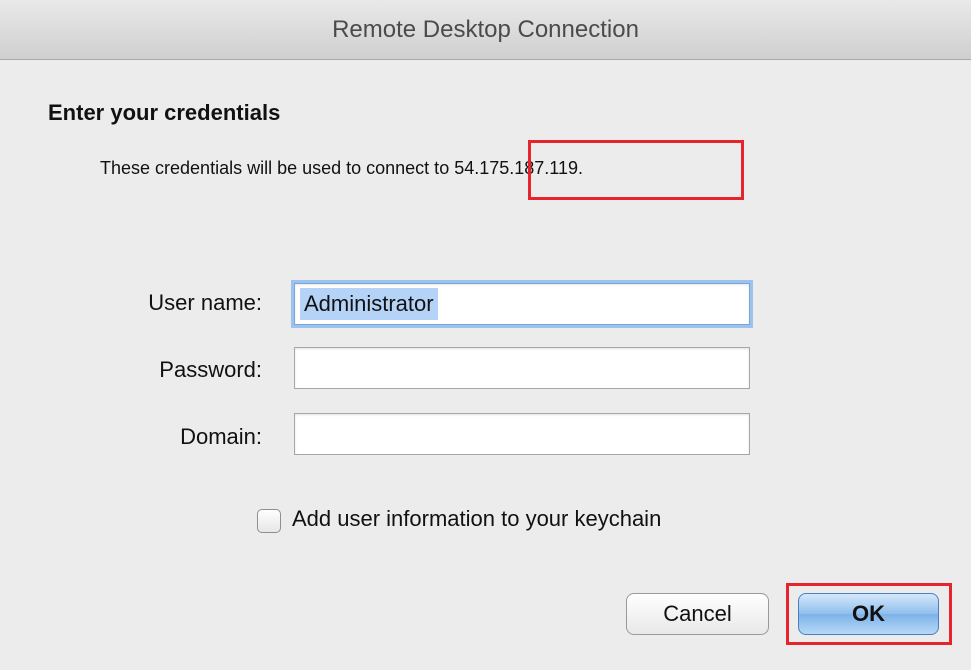 This screenshot has height=670, width=971. Describe the element at coordinates (369, 304) in the screenshot. I see `username-selected-text: Administrator` at that location.